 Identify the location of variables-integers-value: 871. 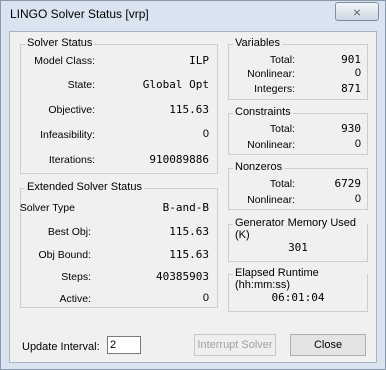
(351, 88).